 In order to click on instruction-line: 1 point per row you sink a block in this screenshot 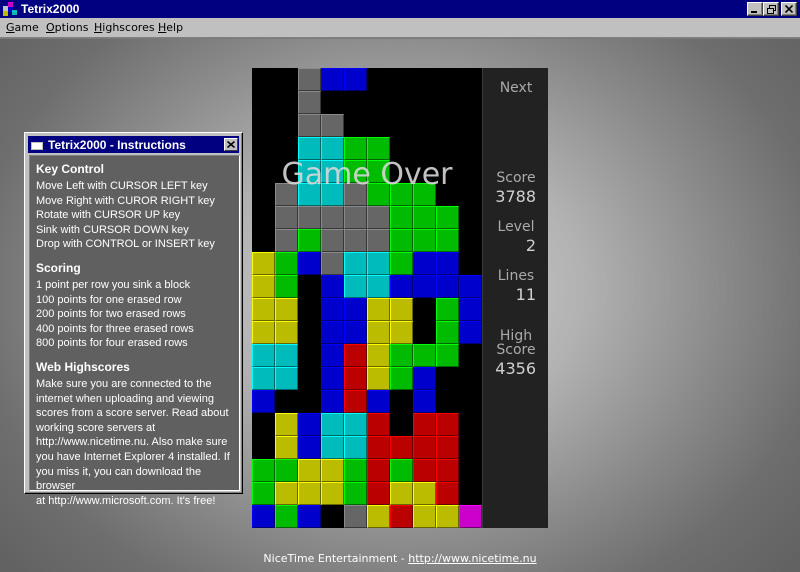, I will do `click(113, 284)`.